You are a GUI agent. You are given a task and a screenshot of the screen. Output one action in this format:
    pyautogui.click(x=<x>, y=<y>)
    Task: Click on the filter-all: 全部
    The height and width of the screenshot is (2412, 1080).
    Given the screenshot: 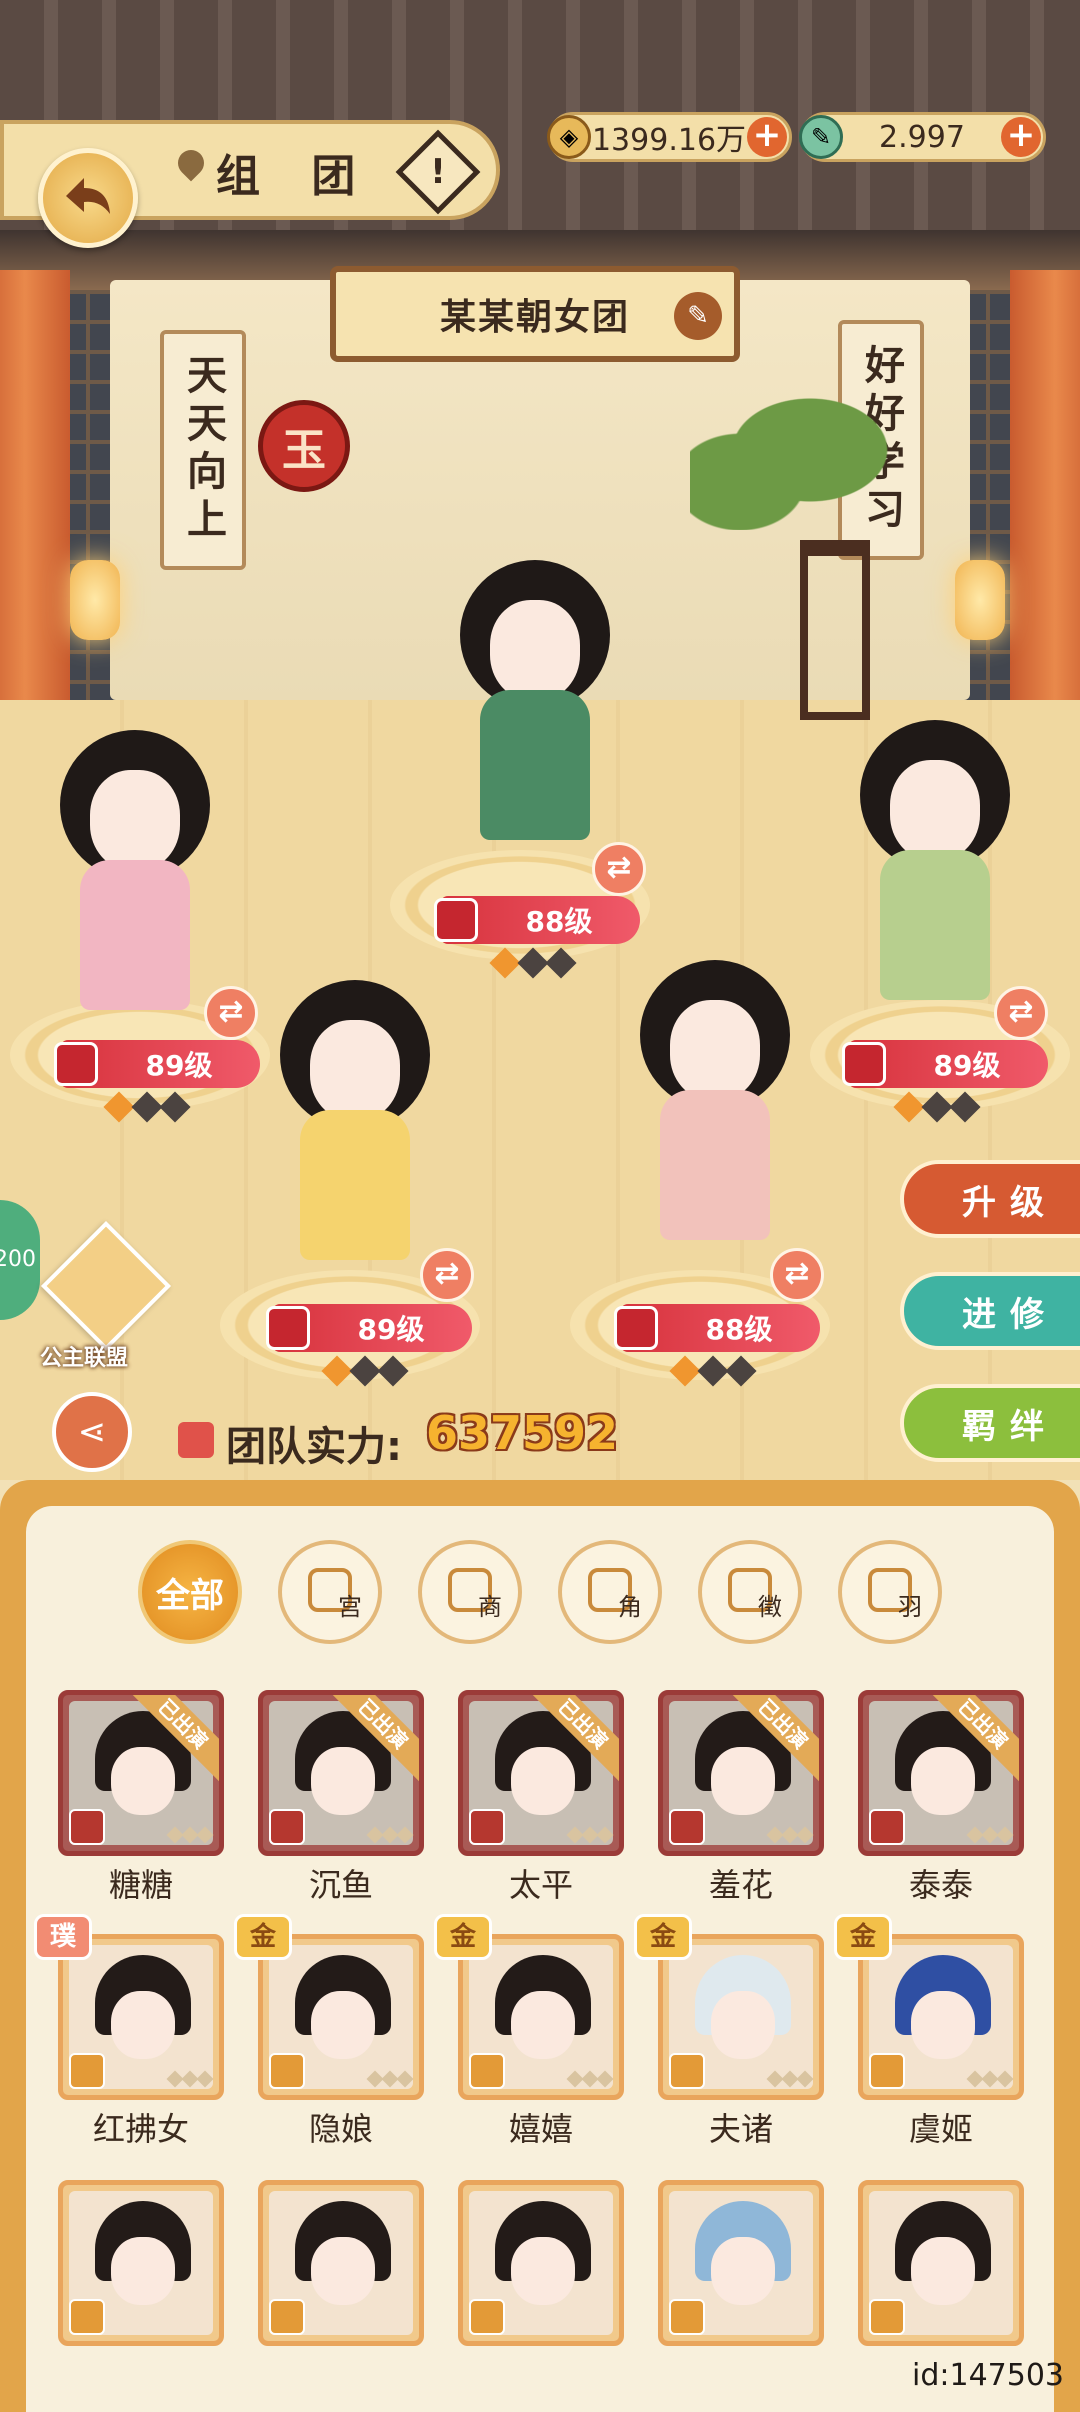 What is the action you would take?
    pyautogui.click(x=190, y=1592)
    